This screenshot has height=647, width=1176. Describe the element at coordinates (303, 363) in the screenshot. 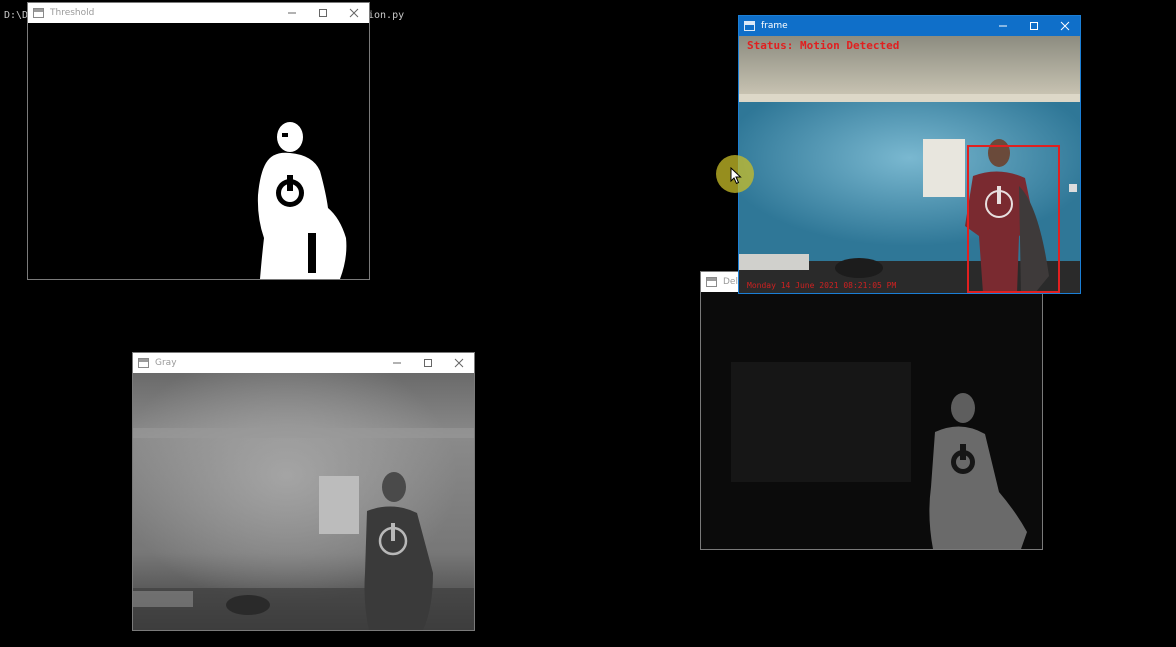

I see `gray-titlebar: Gray` at that location.